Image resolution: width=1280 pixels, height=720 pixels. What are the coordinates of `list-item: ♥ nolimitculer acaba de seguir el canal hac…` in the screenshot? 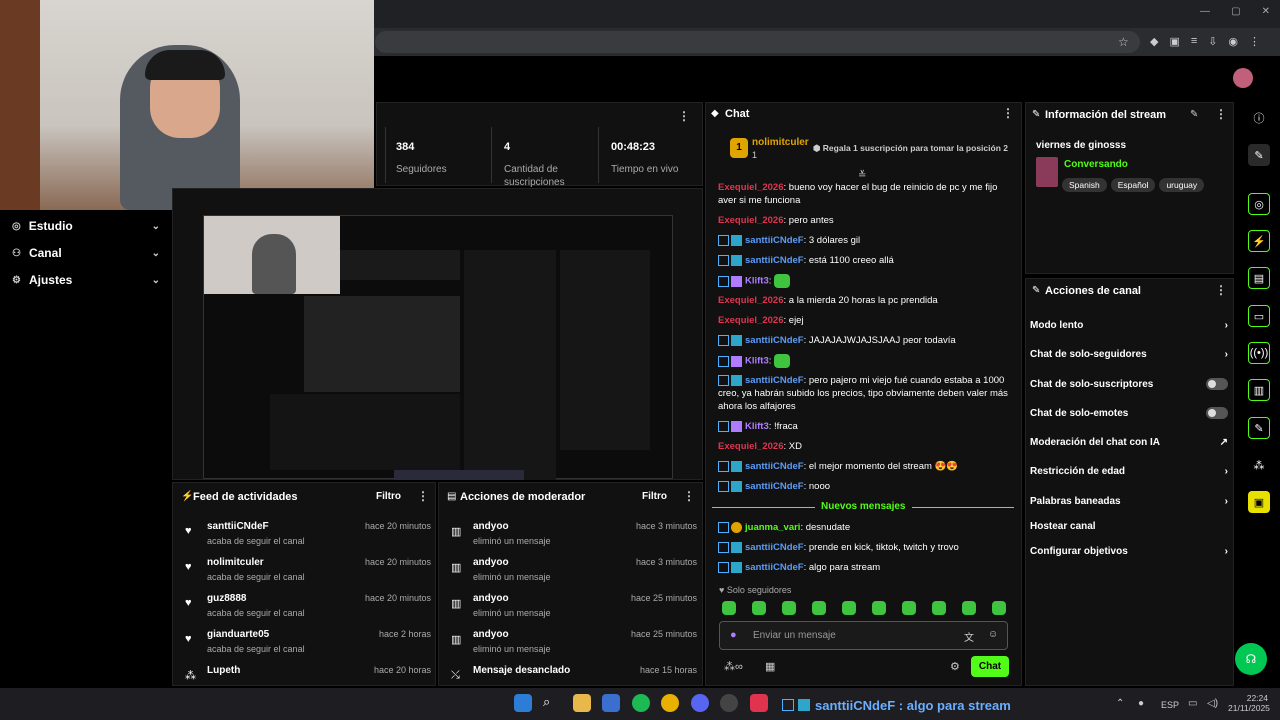 It's located at (306, 572).